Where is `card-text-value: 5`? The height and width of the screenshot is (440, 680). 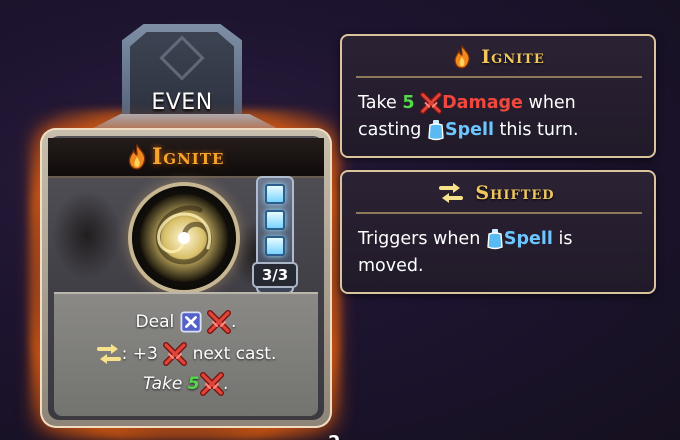 card-text-value: 5 is located at coordinates (193, 384).